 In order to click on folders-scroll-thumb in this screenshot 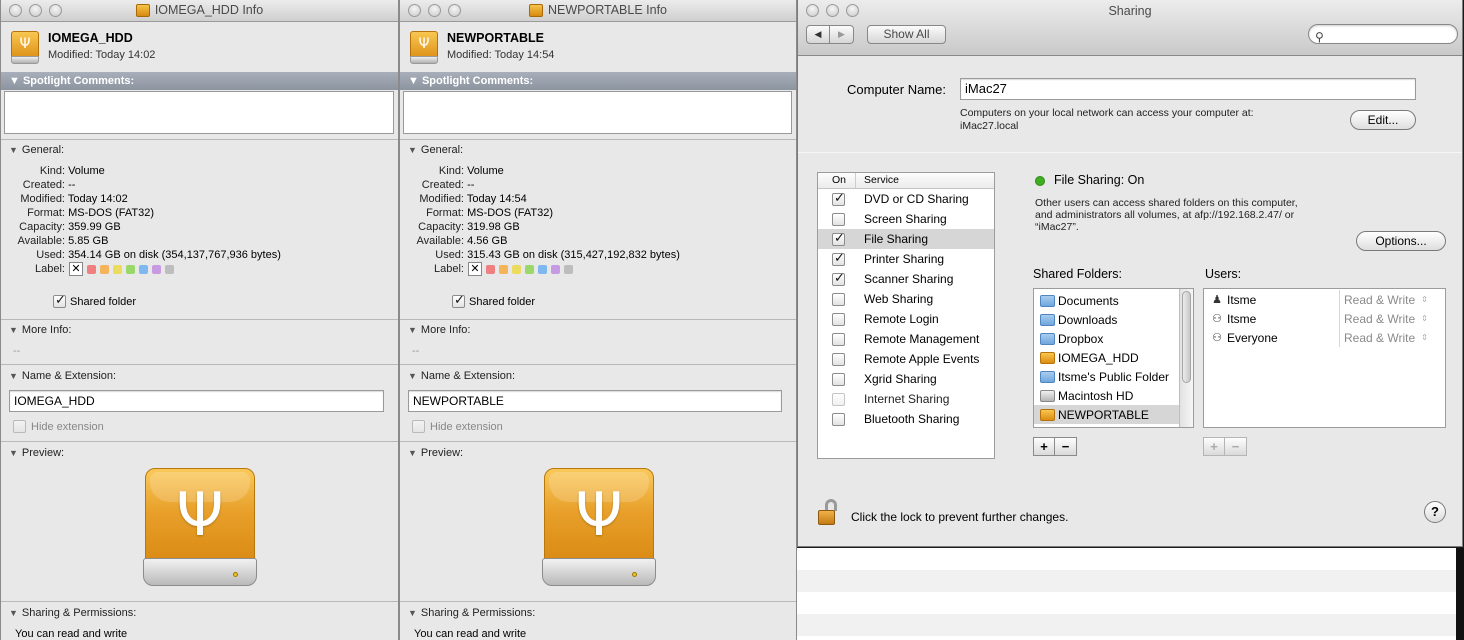, I will do `click(1186, 337)`.